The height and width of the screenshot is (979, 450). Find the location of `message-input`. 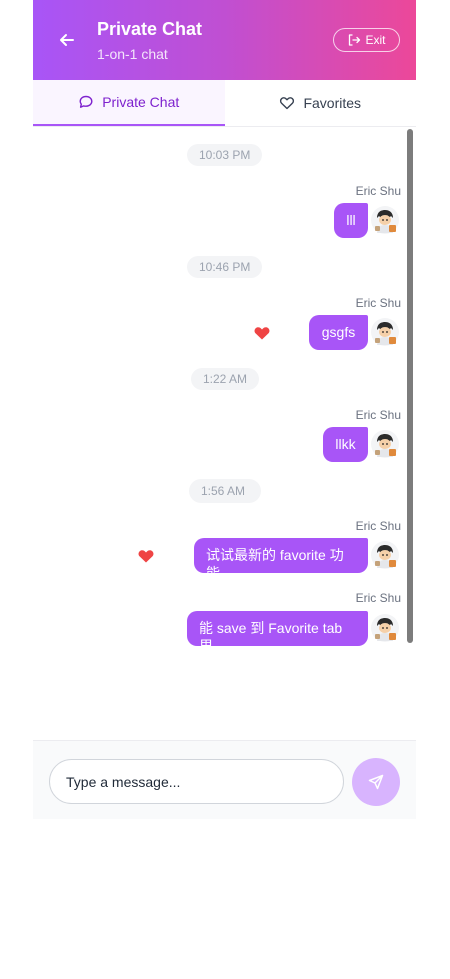

message-input is located at coordinates (196, 781).